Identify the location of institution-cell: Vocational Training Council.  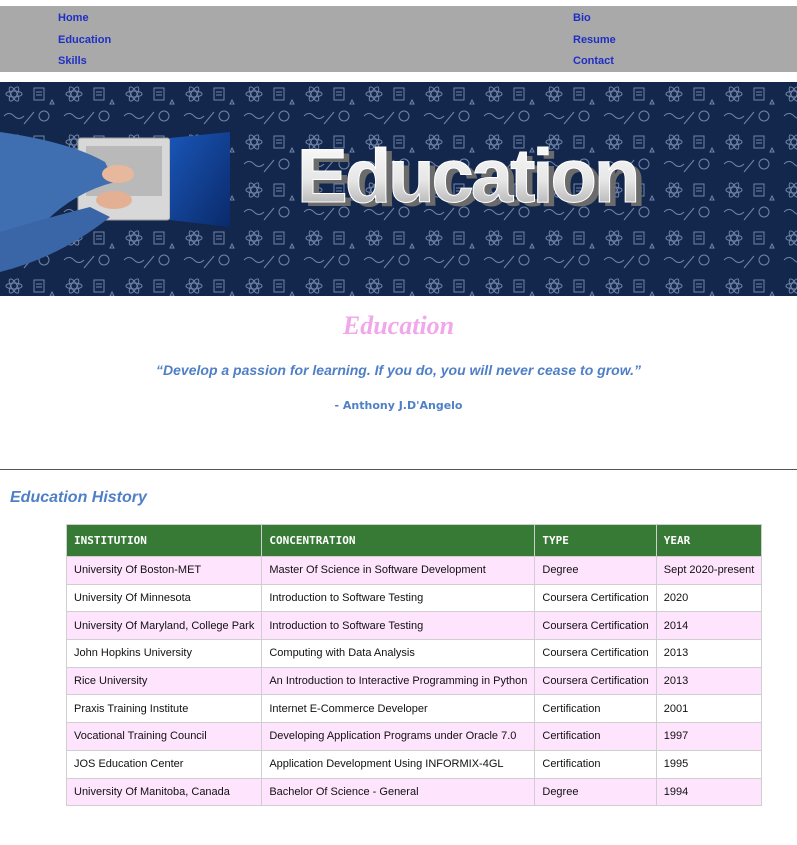
(164, 736).